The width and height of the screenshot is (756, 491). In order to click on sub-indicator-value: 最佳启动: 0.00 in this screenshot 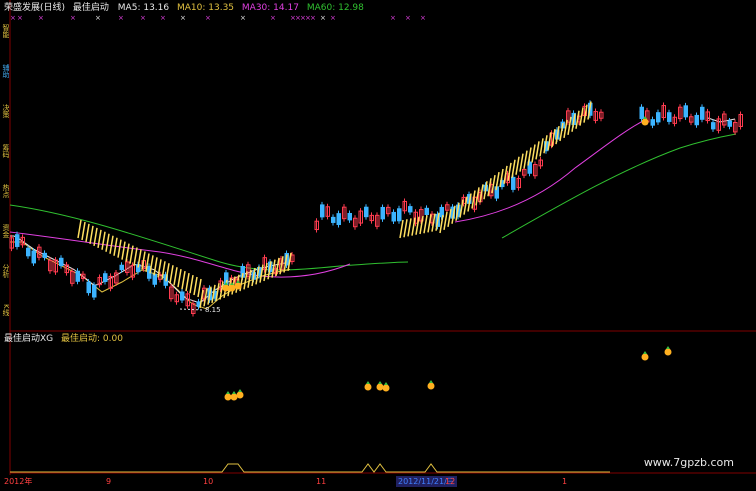, I will do `click(92, 339)`.